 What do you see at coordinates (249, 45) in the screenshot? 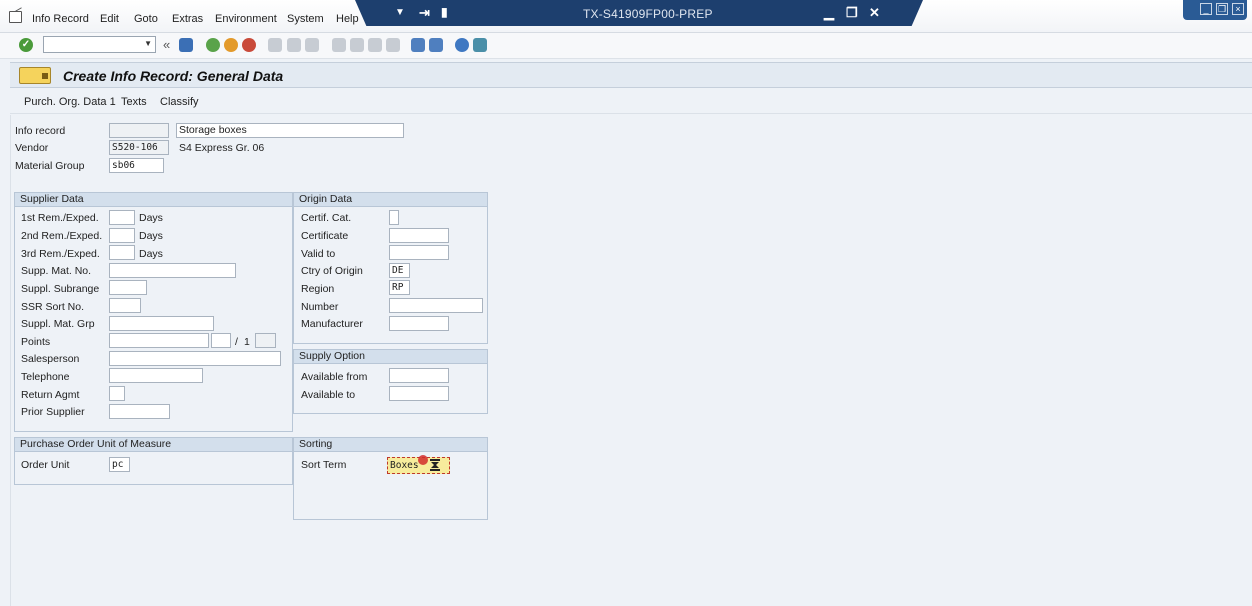
I see `cancel-icon` at bounding box center [249, 45].